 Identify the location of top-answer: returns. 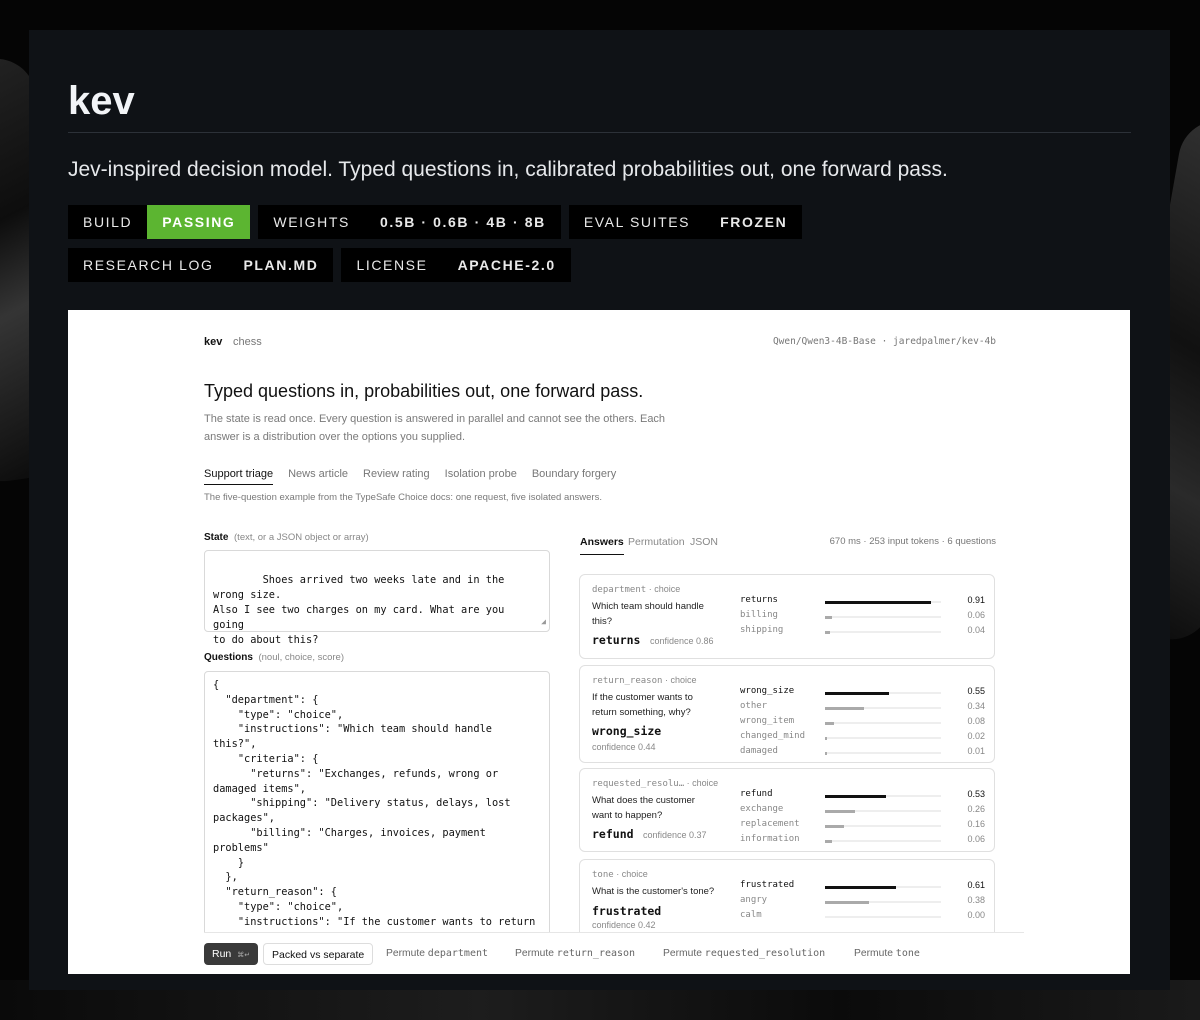
(616, 640).